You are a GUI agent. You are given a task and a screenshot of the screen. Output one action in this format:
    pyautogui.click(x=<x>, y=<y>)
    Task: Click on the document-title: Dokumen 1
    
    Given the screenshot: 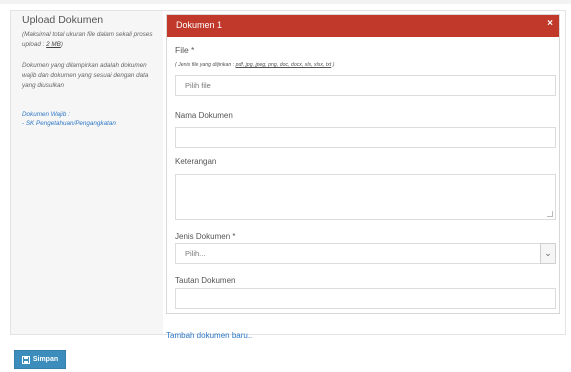 What is the action you would take?
    pyautogui.click(x=199, y=25)
    